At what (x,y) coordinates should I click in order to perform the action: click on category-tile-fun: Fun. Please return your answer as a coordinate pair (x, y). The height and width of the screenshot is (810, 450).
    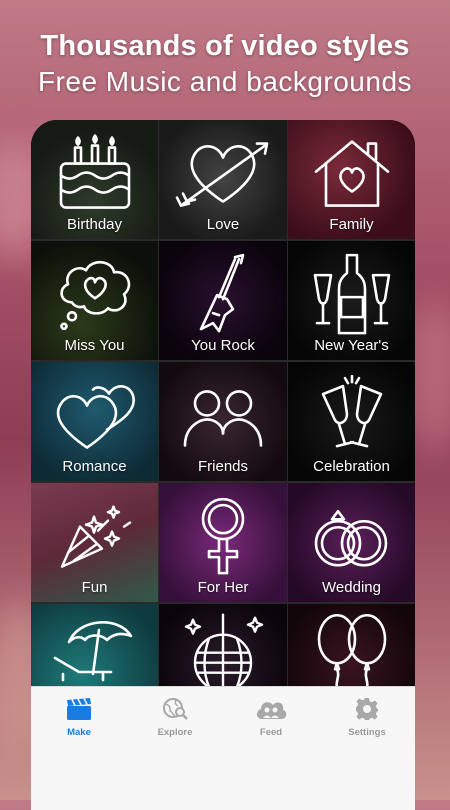
    Looking at the image, I should click on (94, 542).